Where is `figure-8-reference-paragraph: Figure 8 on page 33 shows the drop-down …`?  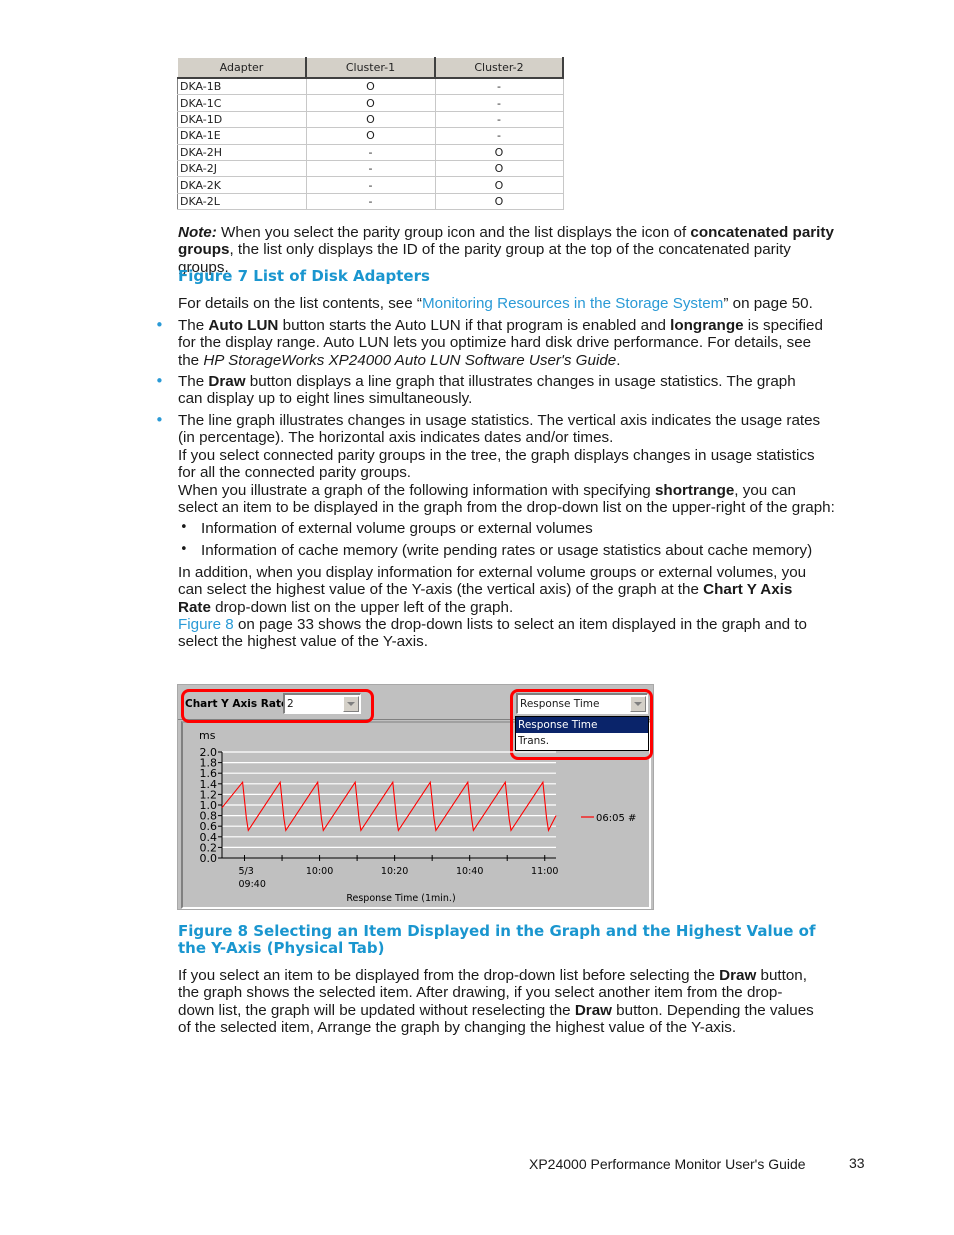
figure-8-reference-paragraph: Figure 8 on page 33 shows the drop-down … is located at coordinates (503, 633).